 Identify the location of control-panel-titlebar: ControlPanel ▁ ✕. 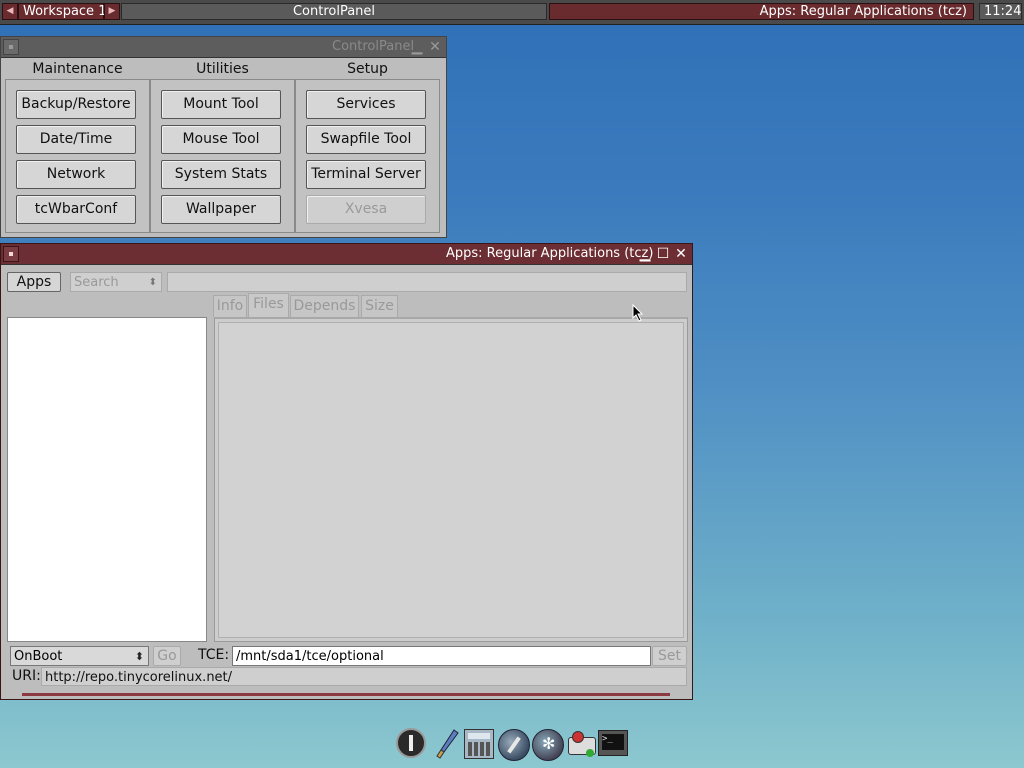
(223, 47).